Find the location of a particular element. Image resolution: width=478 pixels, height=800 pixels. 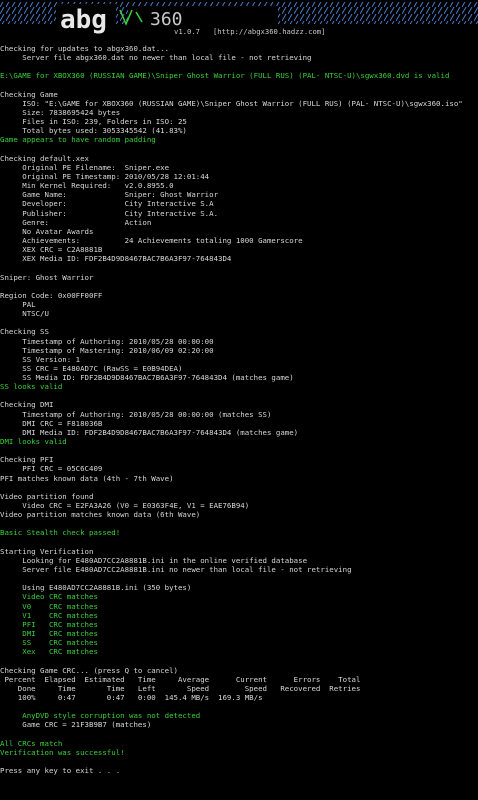

console-line: SS Version: 1 is located at coordinates (40, 359).